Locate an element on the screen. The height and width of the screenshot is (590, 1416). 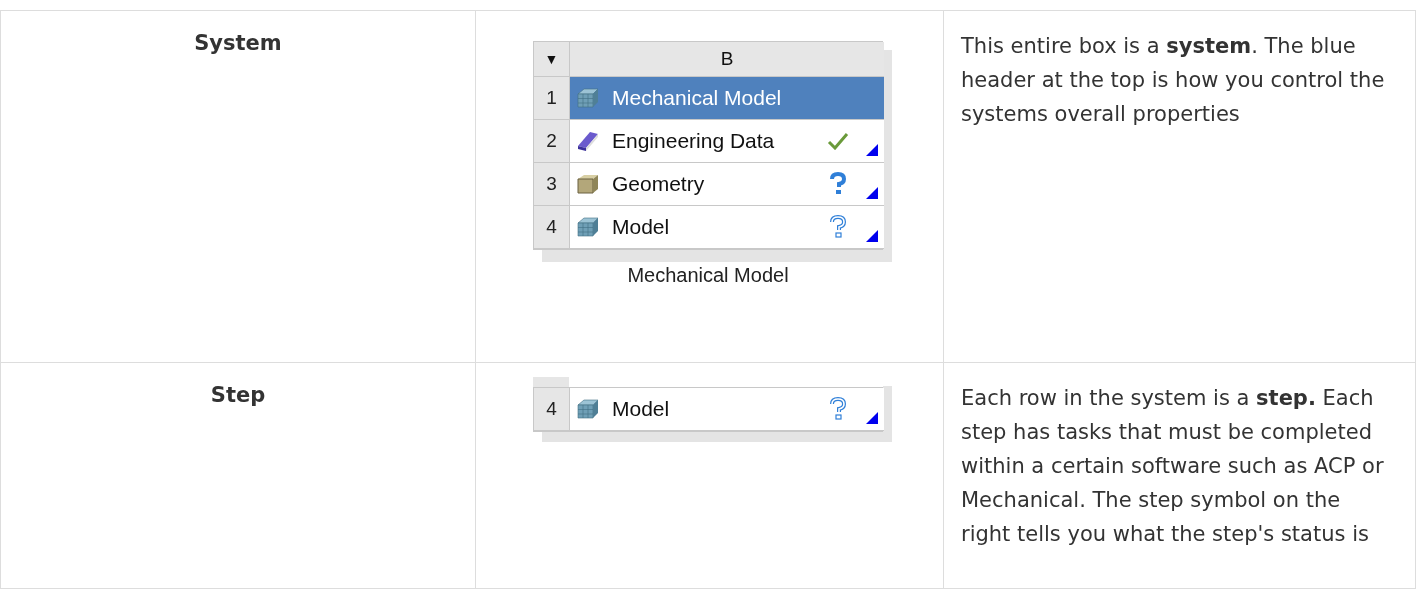
description-text: This entire box is a system. The blue header at the top is how you control the systems overall properties is located at coordinates (1173, 80).